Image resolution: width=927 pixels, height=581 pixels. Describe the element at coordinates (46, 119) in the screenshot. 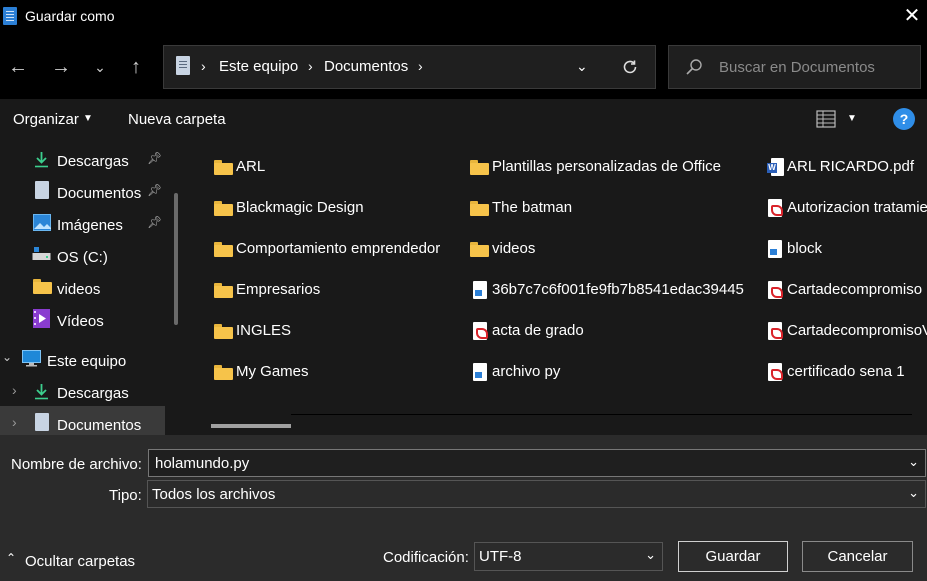

I see `organize-menu: Organizar` at that location.